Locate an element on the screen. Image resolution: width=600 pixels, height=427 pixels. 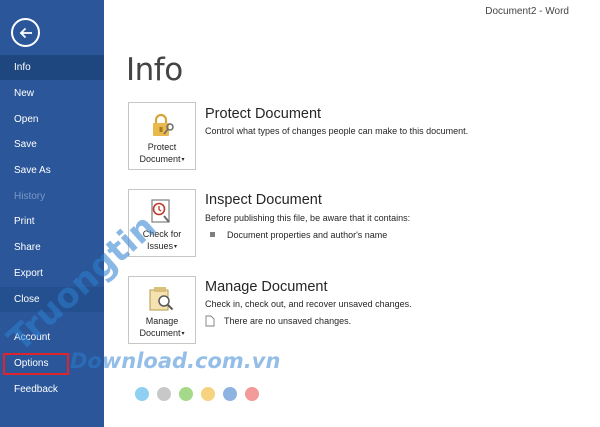
manage-document-label-1: Manage is located at coordinates (162, 321).